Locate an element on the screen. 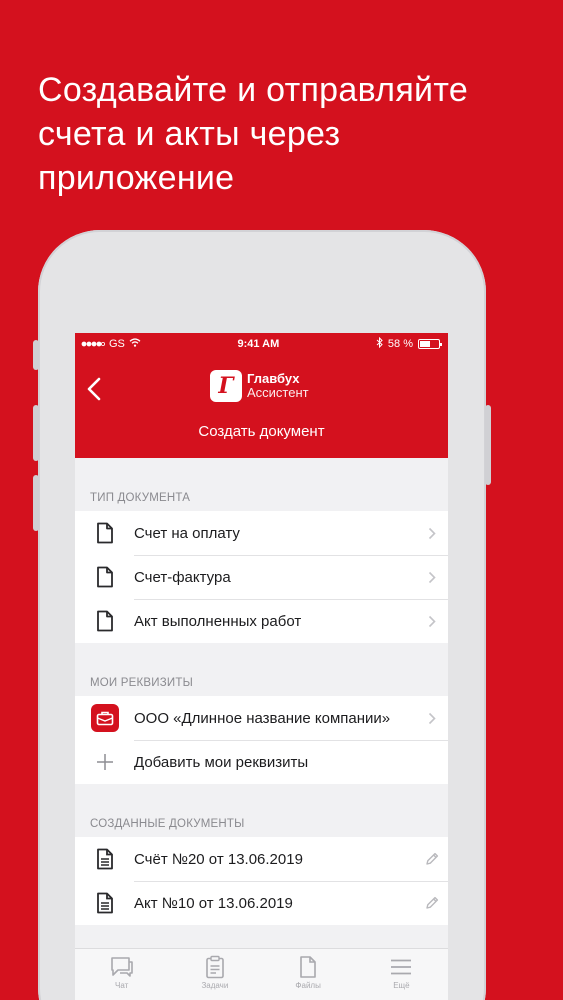 This screenshot has width=563, height=1000. add-requisites-button: Добавить мои реквизиты is located at coordinates (261, 762).